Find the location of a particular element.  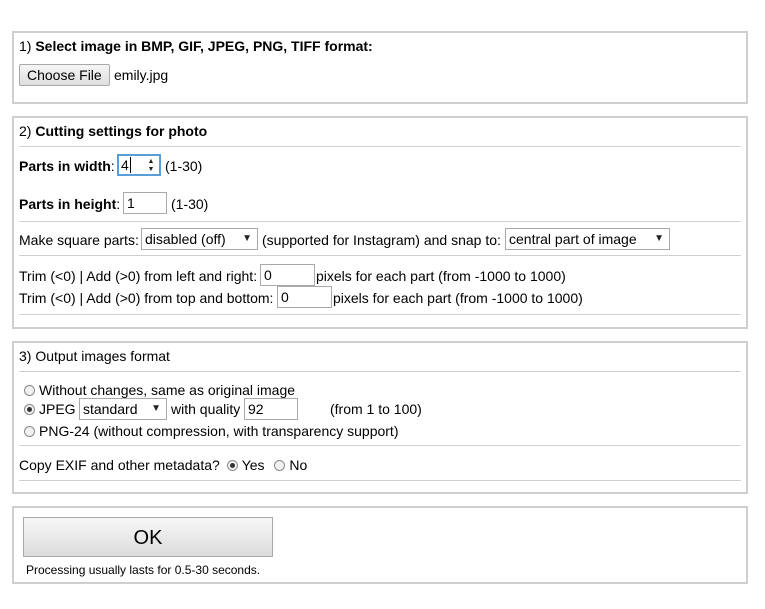

parts-width-row: Parts in width: is located at coordinates (67, 166).